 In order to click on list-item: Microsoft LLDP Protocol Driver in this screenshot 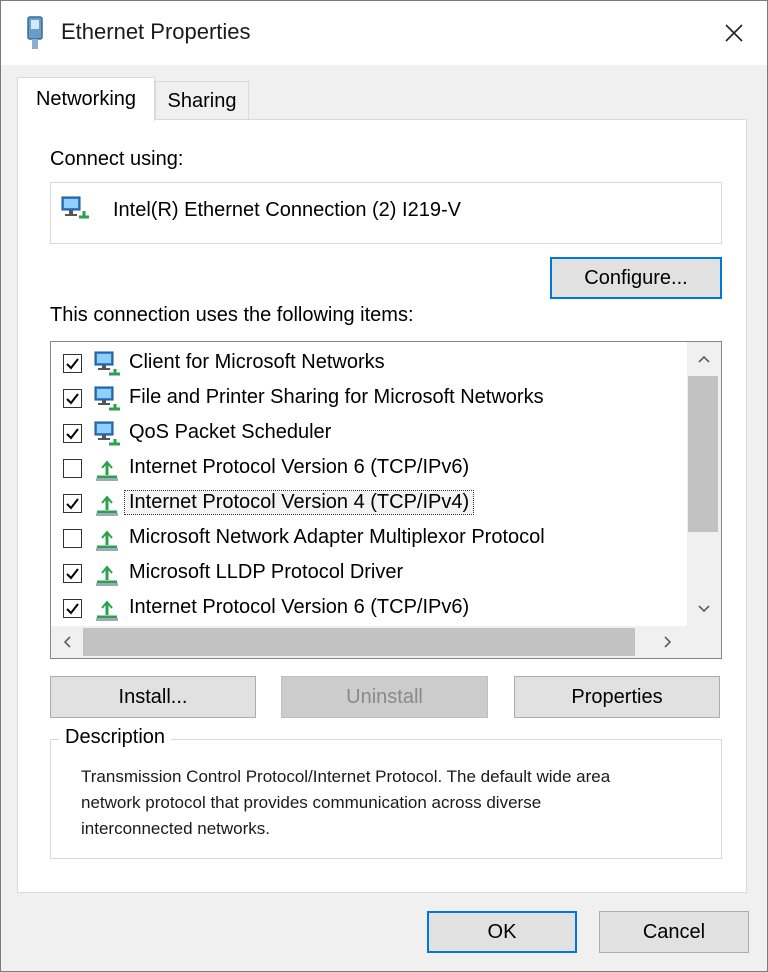, I will do `click(369, 573)`.